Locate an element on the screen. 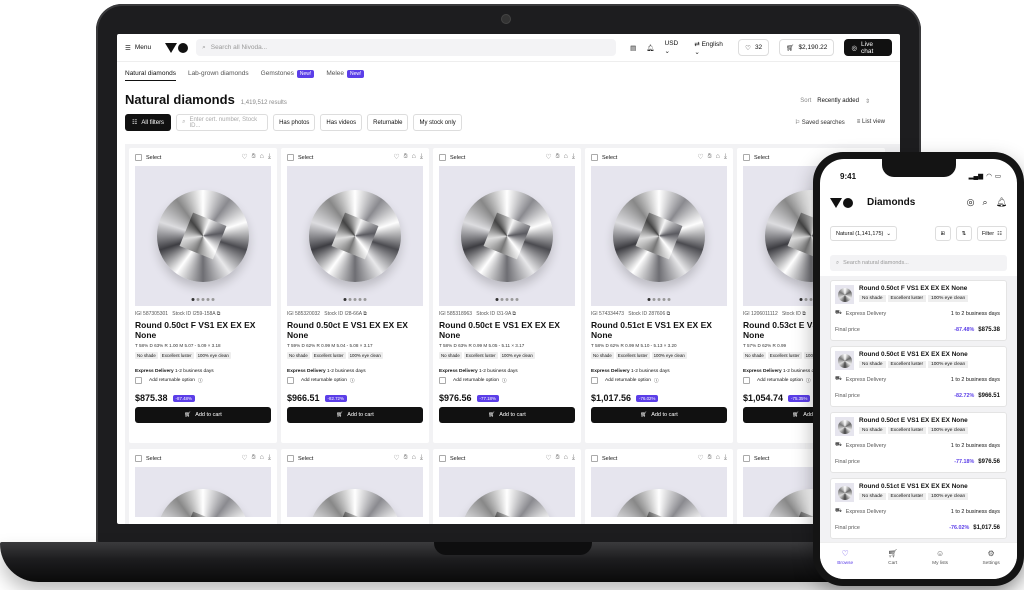 This screenshot has width=1024, height=590. sort-select: Sort Recently added ⇕ is located at coordinates (835, 101).